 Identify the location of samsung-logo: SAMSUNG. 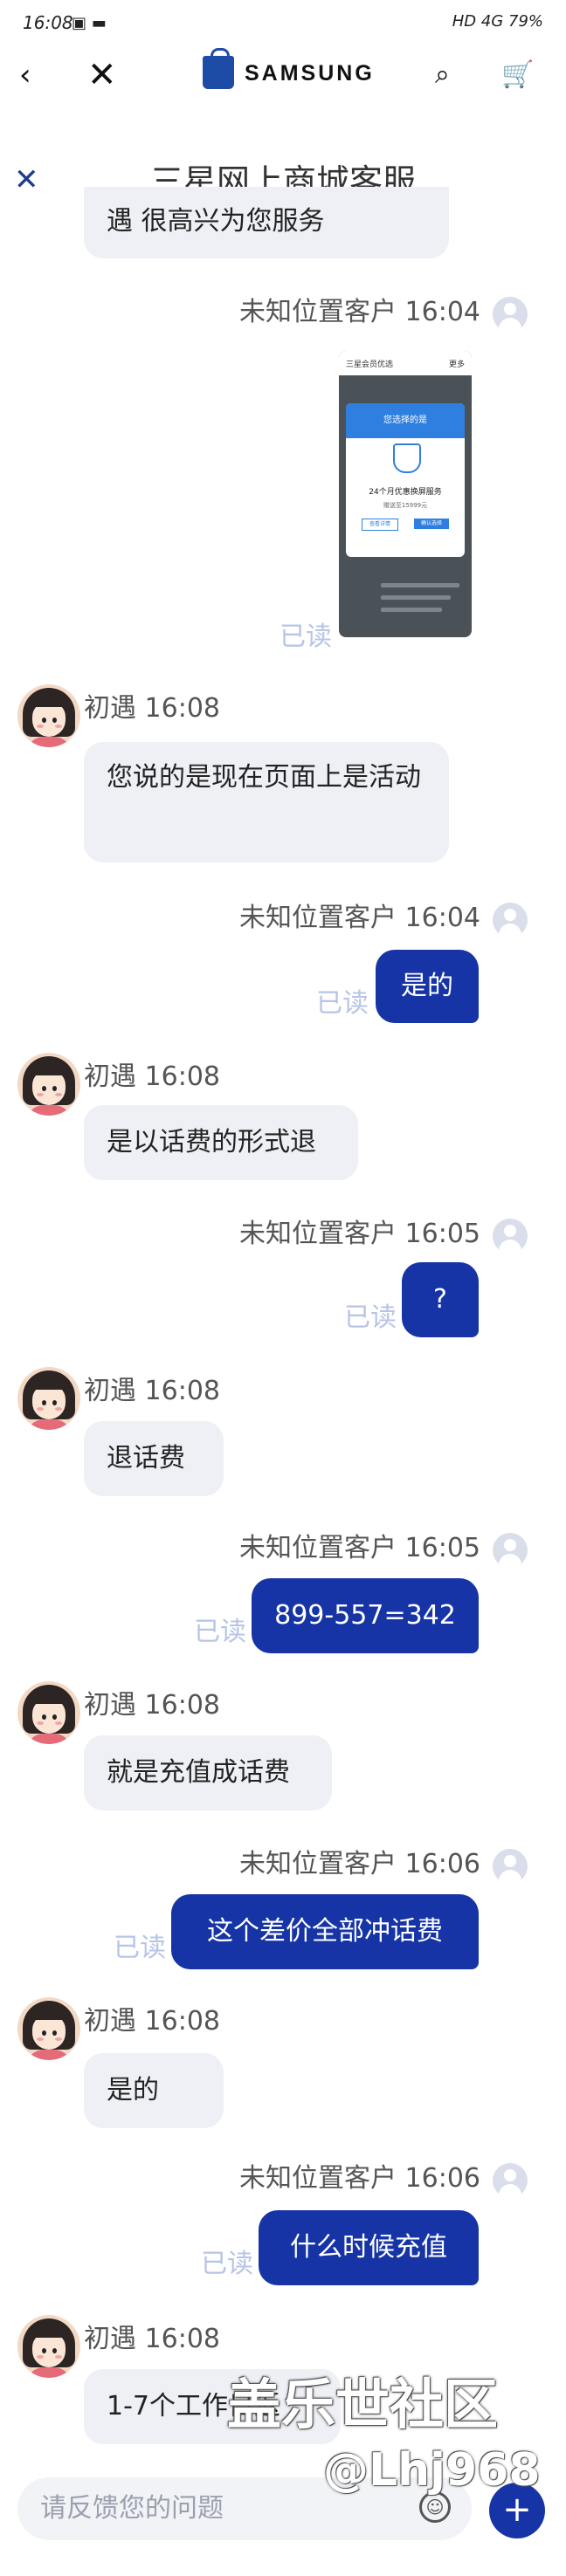
(290, 71).